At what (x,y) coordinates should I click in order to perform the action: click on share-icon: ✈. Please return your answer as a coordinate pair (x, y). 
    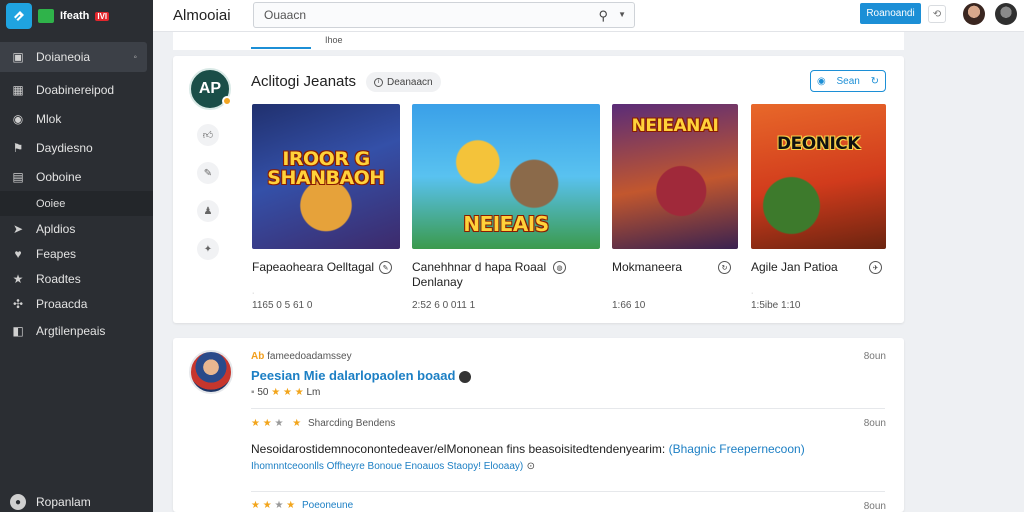
    Looking at the image, I should click on (875, 267).